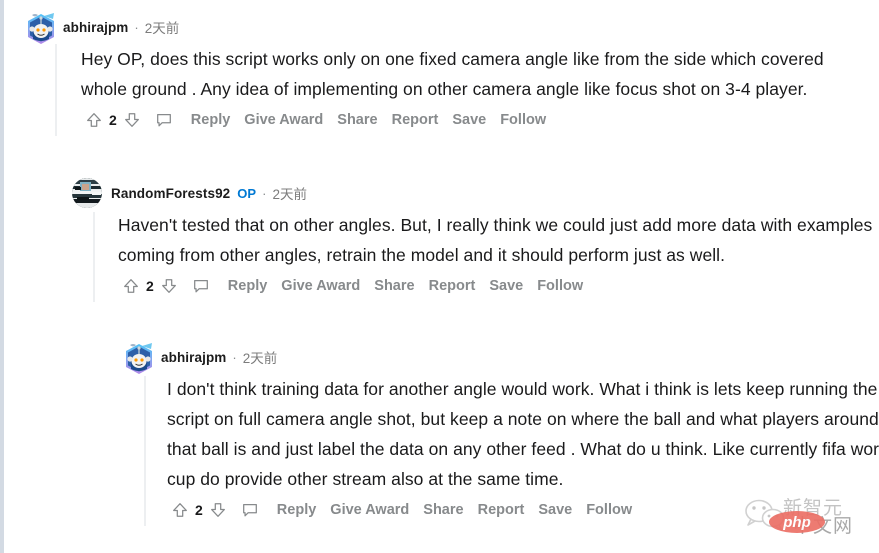  I want to click on comment-author-1: abhirajpm, so click(95, 27).